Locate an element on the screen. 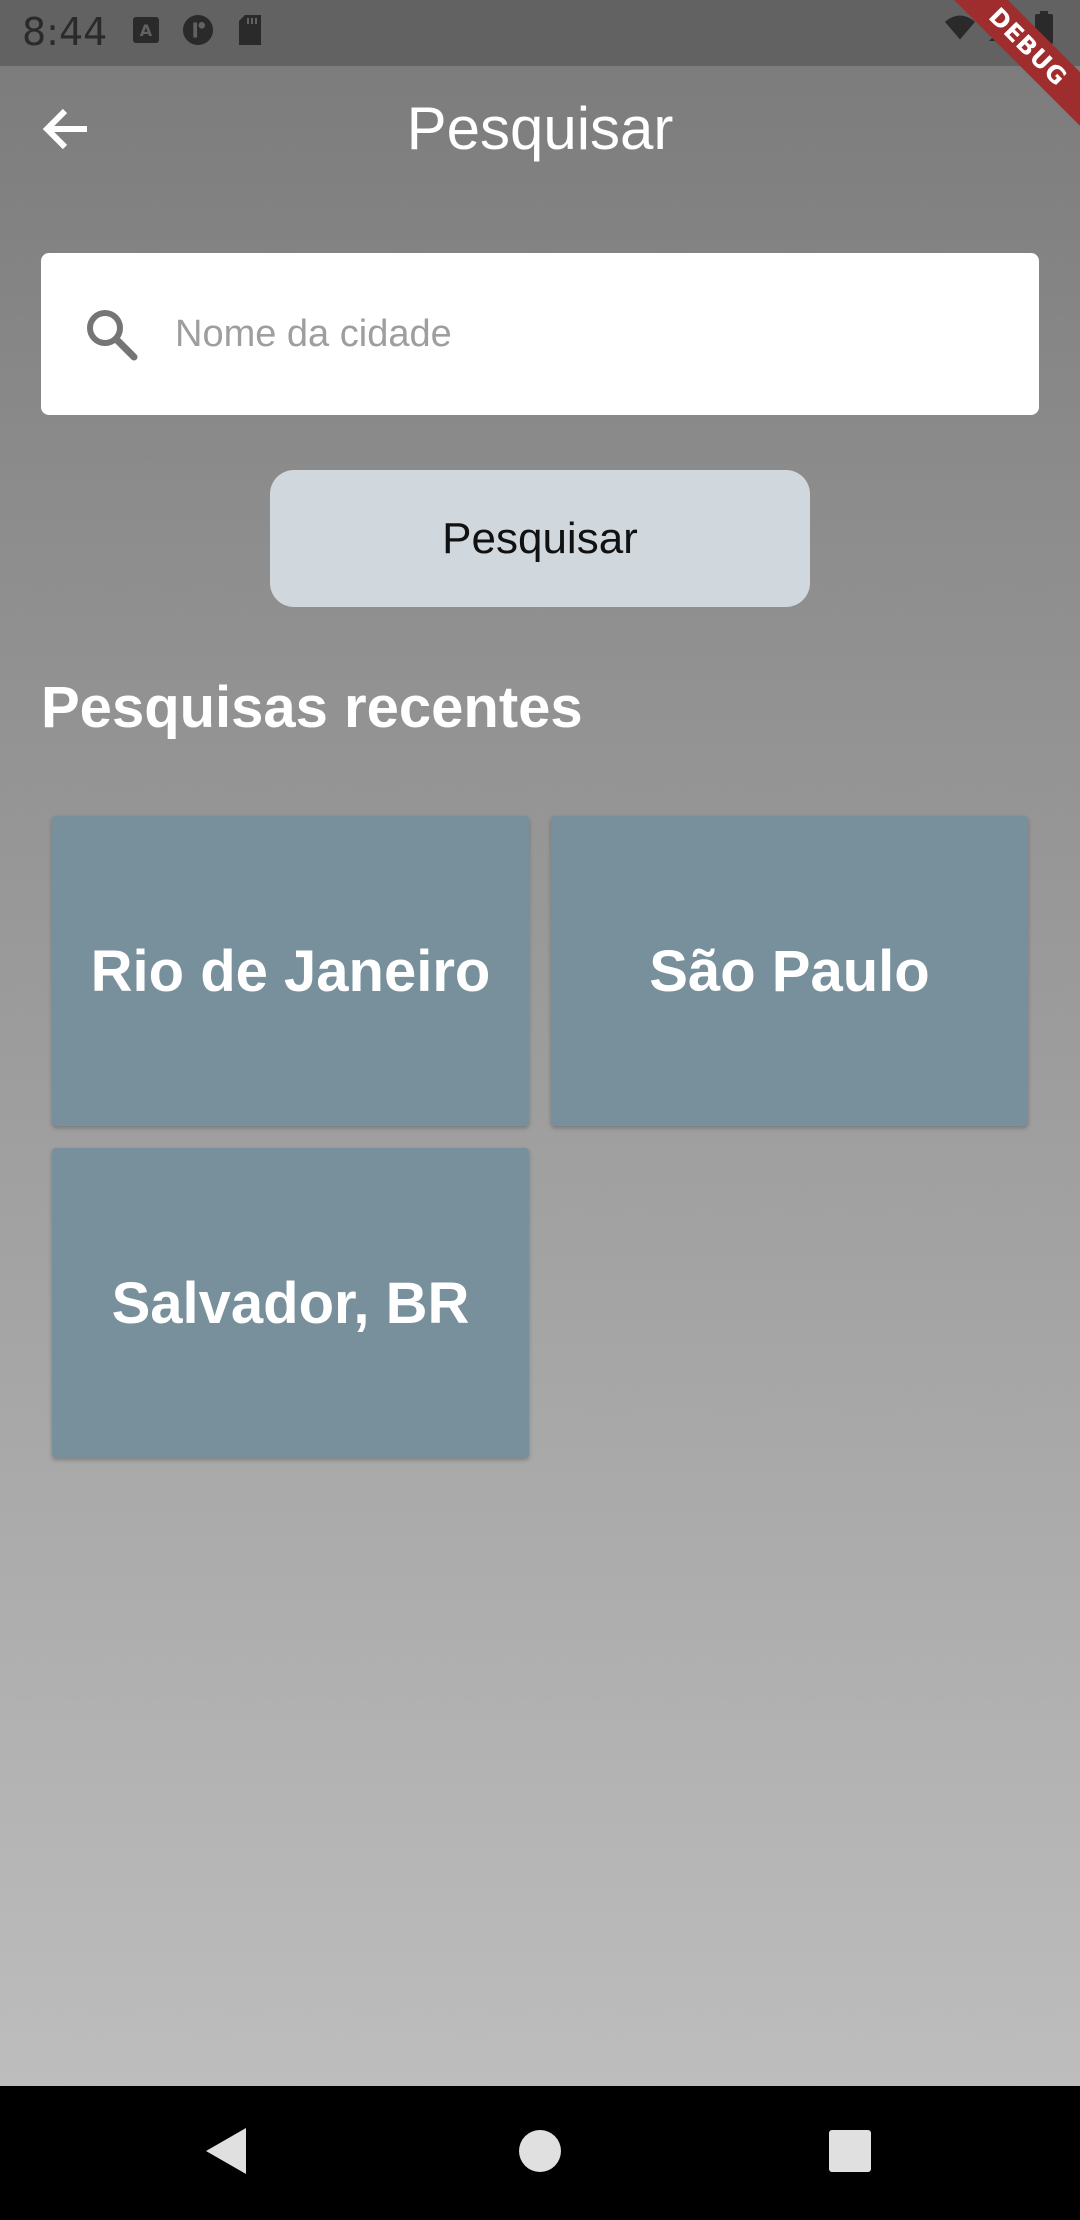 The width and height of the screenshot is (1080, 2220). city-name: Rio de Janeiro is located at coordinates (290, 971).